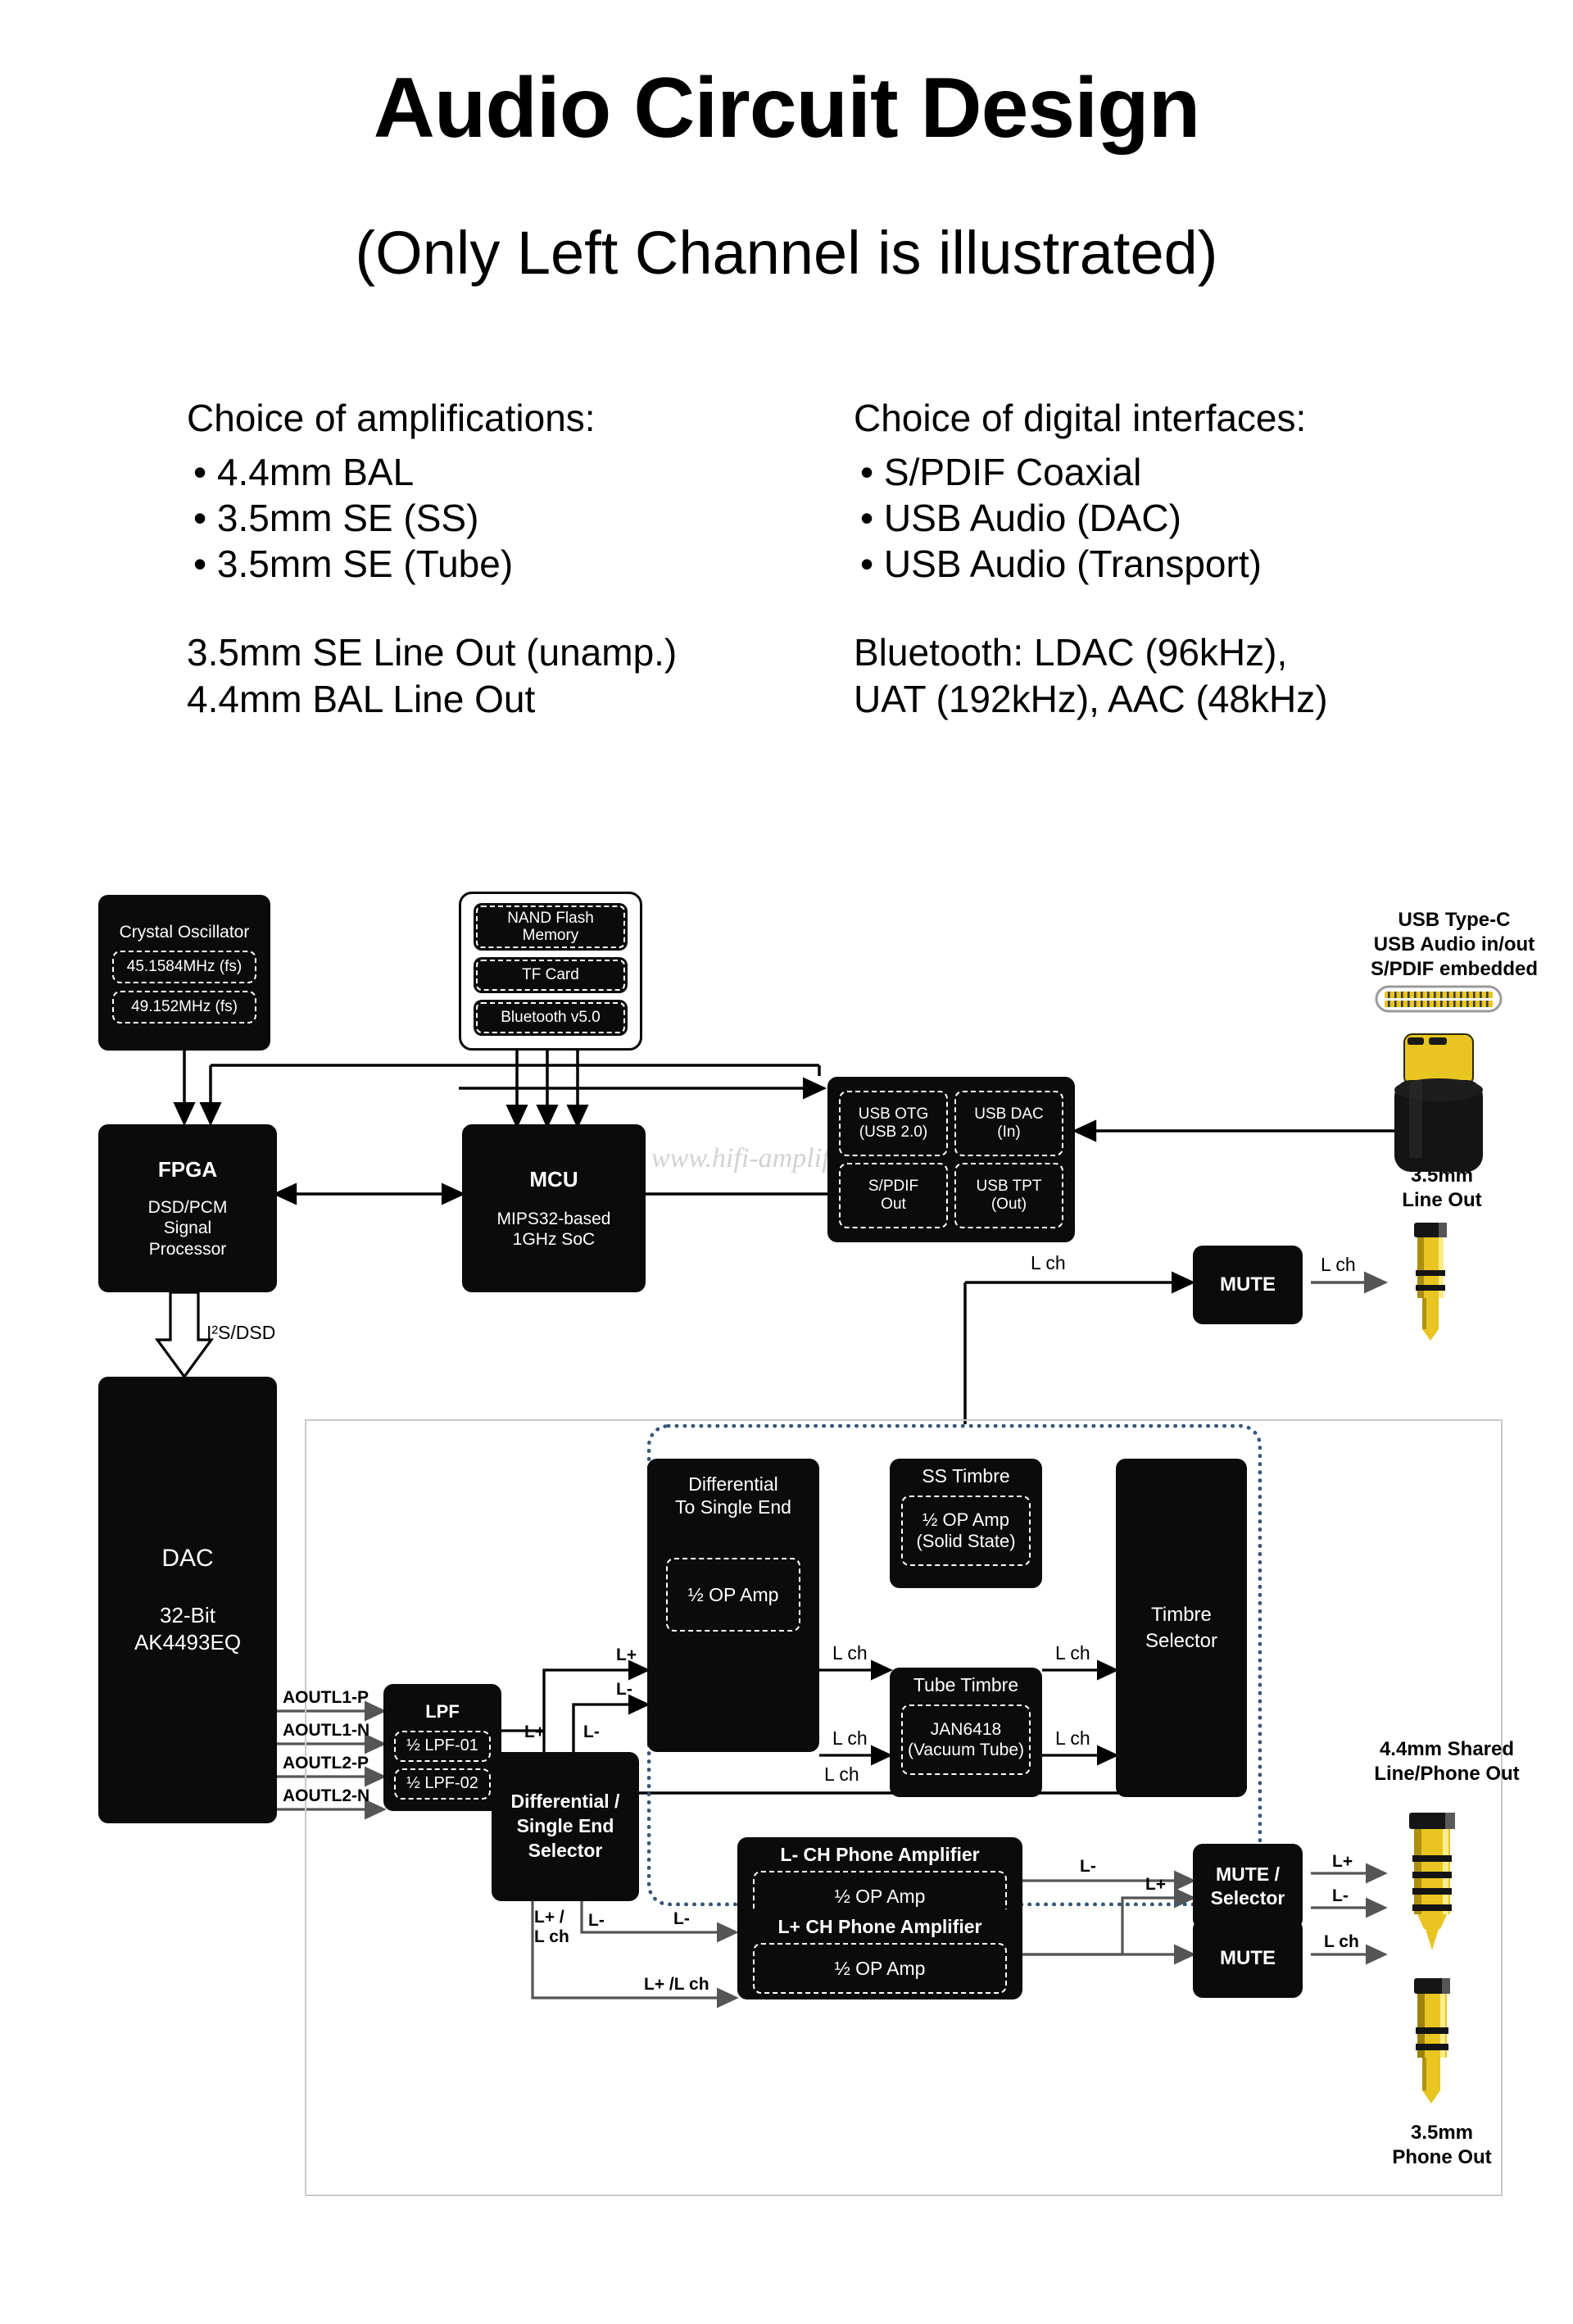  I want to click on fpga-subtitle: DSD/PCM Signal Processor, so click(187, 1228).